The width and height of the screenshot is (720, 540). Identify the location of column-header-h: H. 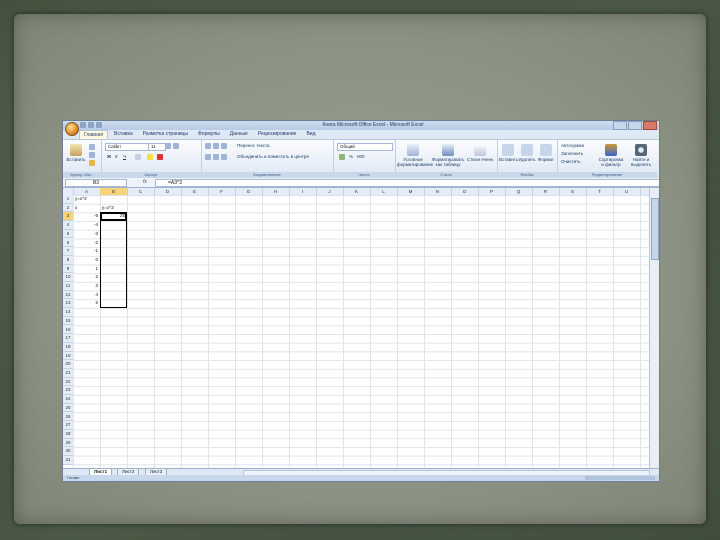
(276, 191).